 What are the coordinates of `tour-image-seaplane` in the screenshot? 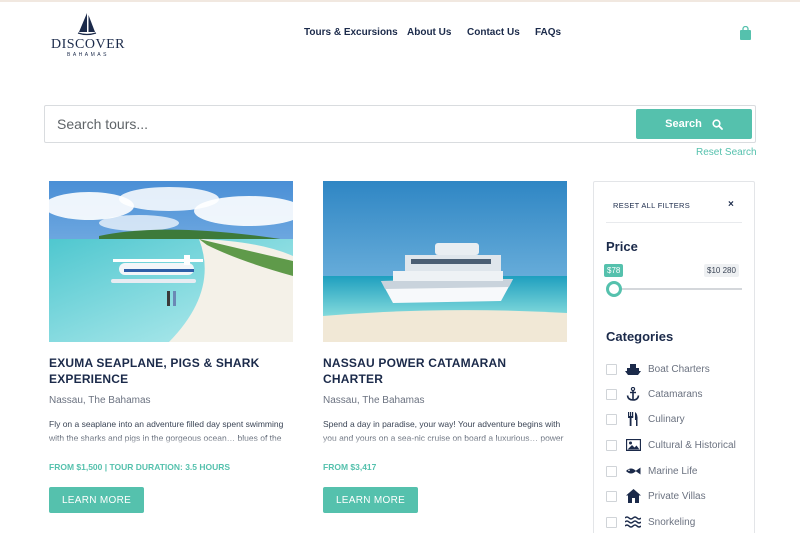 It's located at (171, 261).